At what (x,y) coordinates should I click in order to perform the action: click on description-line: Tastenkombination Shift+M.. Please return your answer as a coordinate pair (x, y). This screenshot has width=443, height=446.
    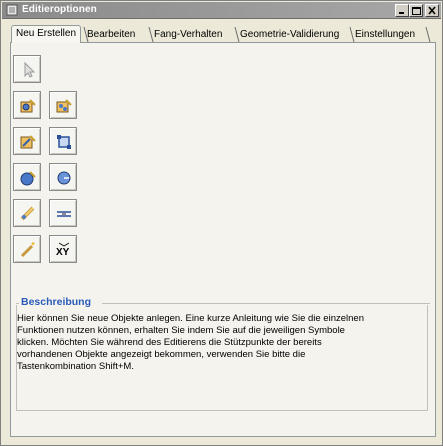
    Looking at the image, I should click on (75, 366).